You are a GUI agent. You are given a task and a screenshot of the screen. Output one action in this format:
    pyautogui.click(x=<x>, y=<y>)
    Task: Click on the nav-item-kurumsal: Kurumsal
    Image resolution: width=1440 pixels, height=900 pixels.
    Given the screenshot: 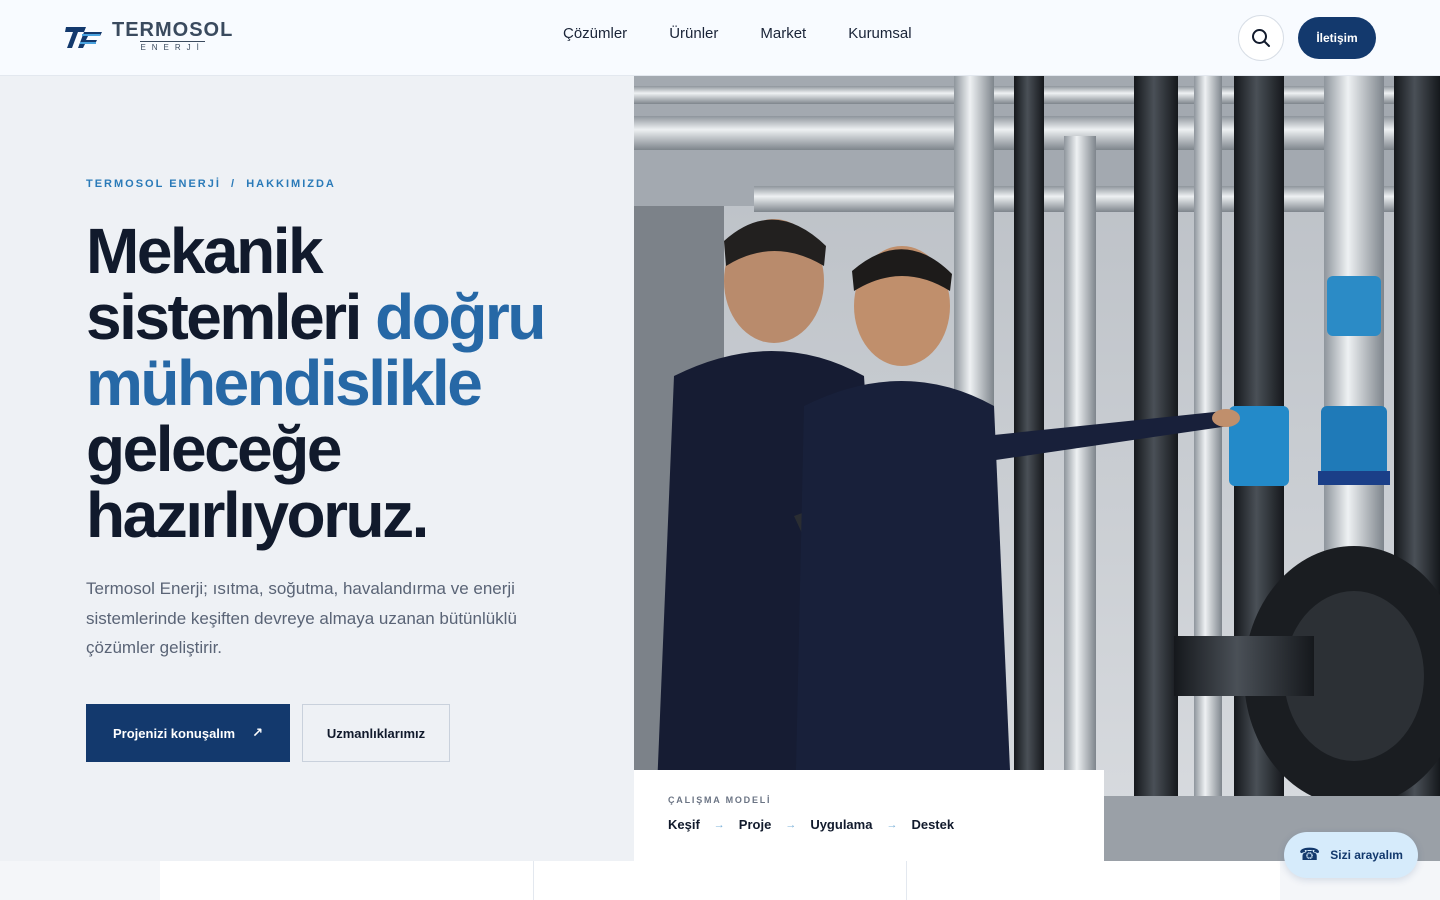 What is the action you would take?
    pyautogui.click(x=879, y=33)
    